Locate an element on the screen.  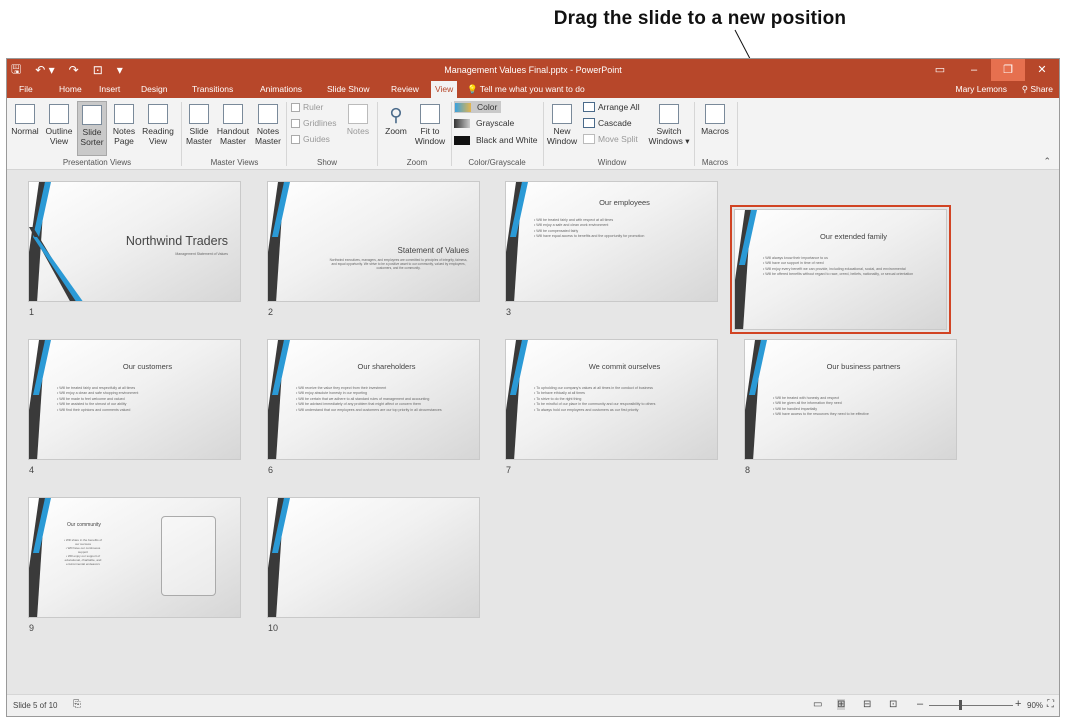
fit-slide-icon: ⛶ is located at coordinates (1050, 704).